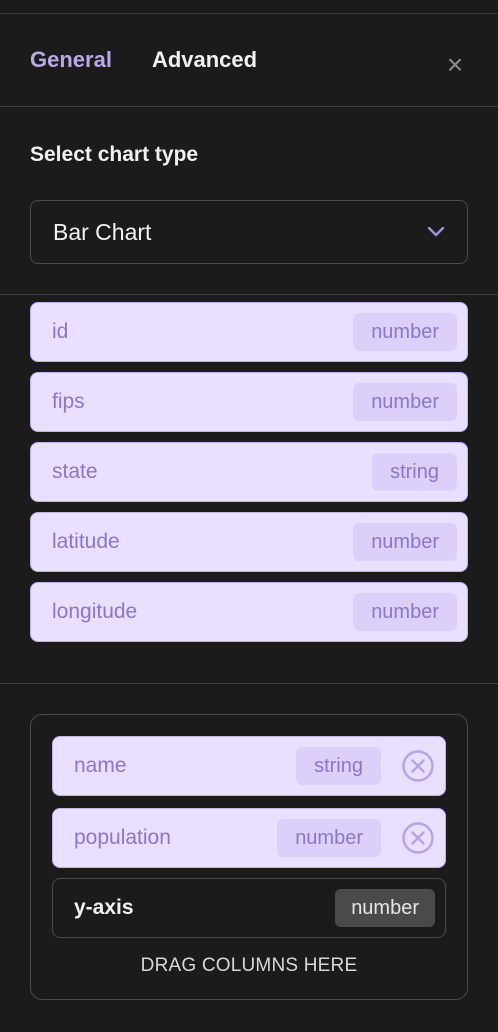 The width and height of the screenshot is (498, 1032). I want to click on y-axis-type-badge: number, so click(385, 908).